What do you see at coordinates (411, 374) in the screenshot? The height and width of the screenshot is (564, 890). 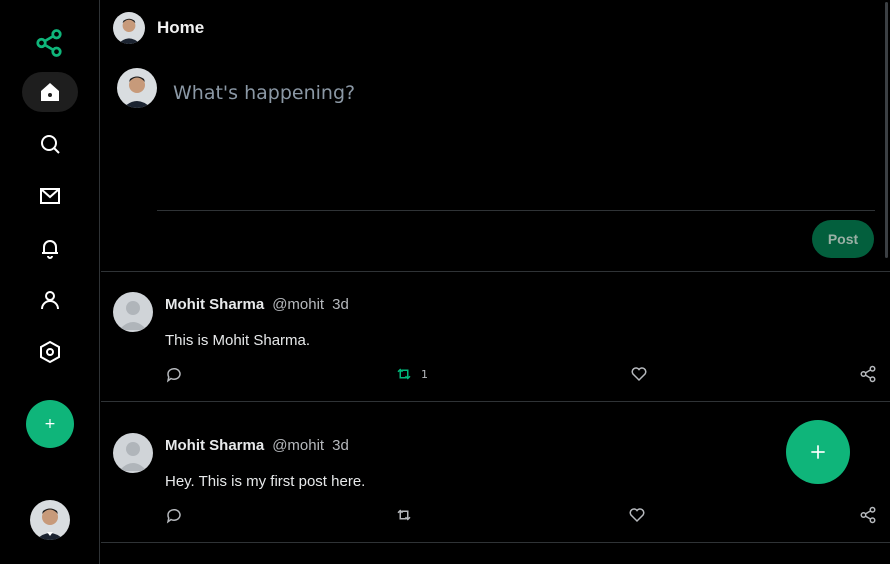 I see `retweet-button: 1` at bounding box center [411, 374].